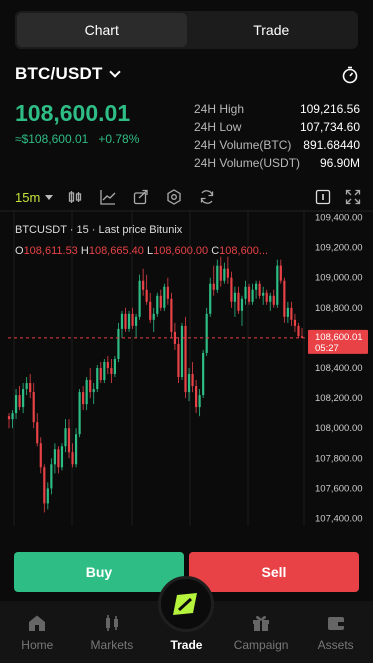  I want to click on chart-toolbar: 15m, so click(189, 197).